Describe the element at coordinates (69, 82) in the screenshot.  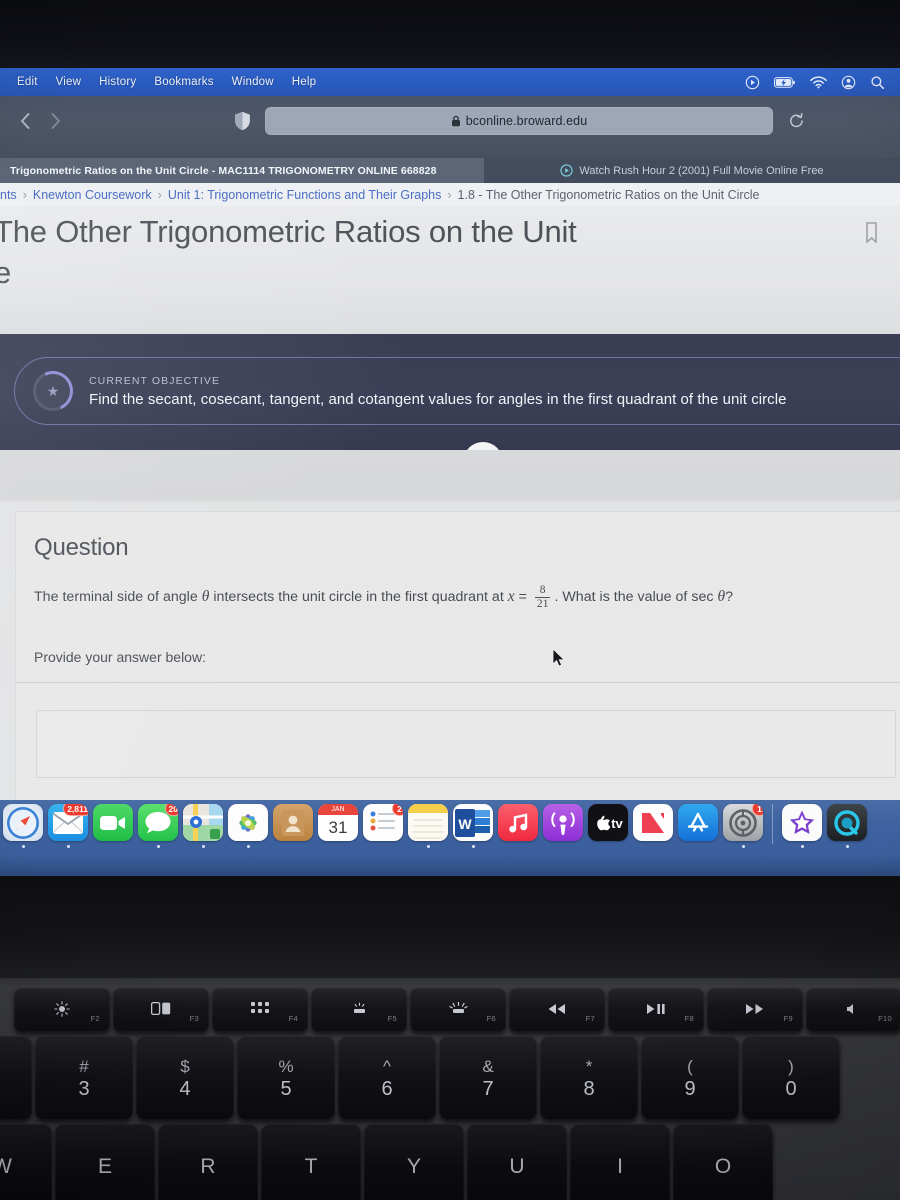
I see `menu-item-view: View` at that location.